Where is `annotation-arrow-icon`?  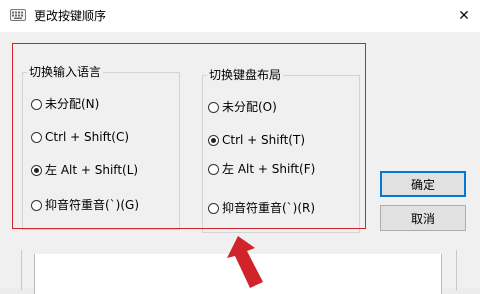
annotation-arrow-icon is located at coordinates (245, 262).